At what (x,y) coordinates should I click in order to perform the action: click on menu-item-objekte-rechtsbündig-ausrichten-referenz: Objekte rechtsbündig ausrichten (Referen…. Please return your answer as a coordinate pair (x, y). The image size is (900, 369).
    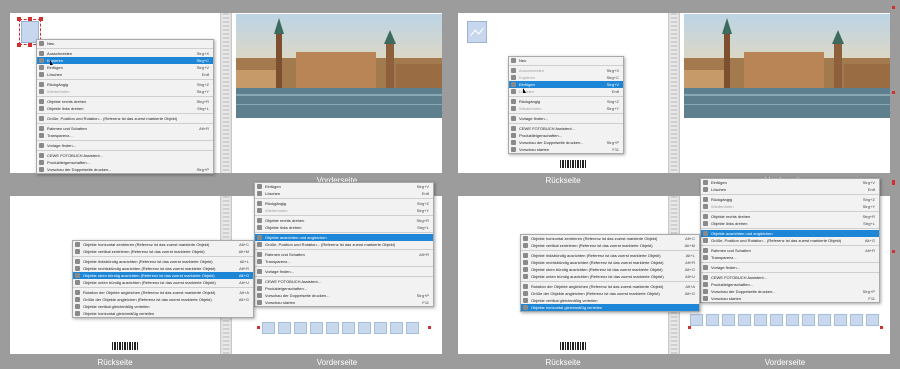
    Looking at the image, I should click on (610, 262).